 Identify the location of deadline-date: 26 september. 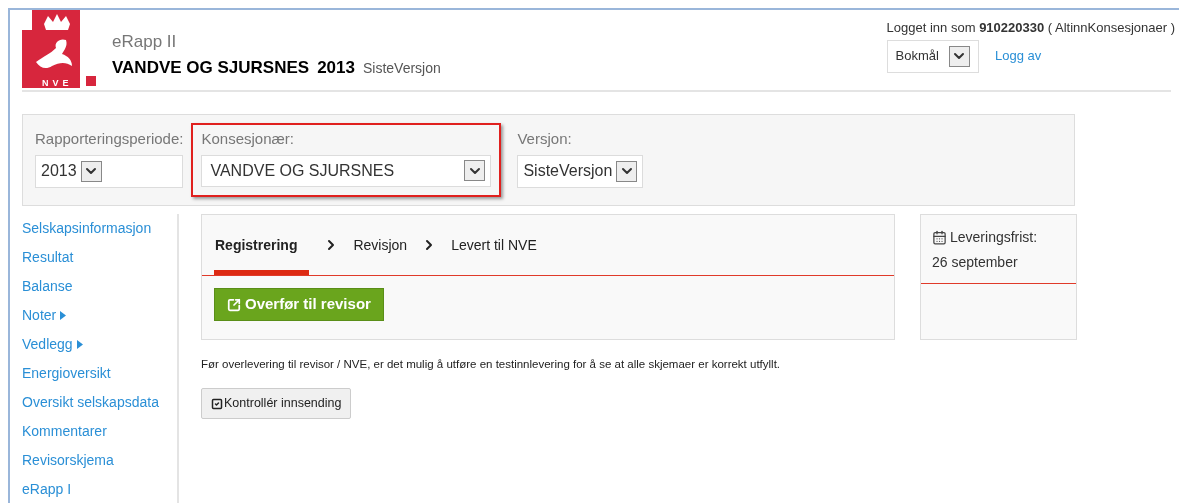
(975, 262).